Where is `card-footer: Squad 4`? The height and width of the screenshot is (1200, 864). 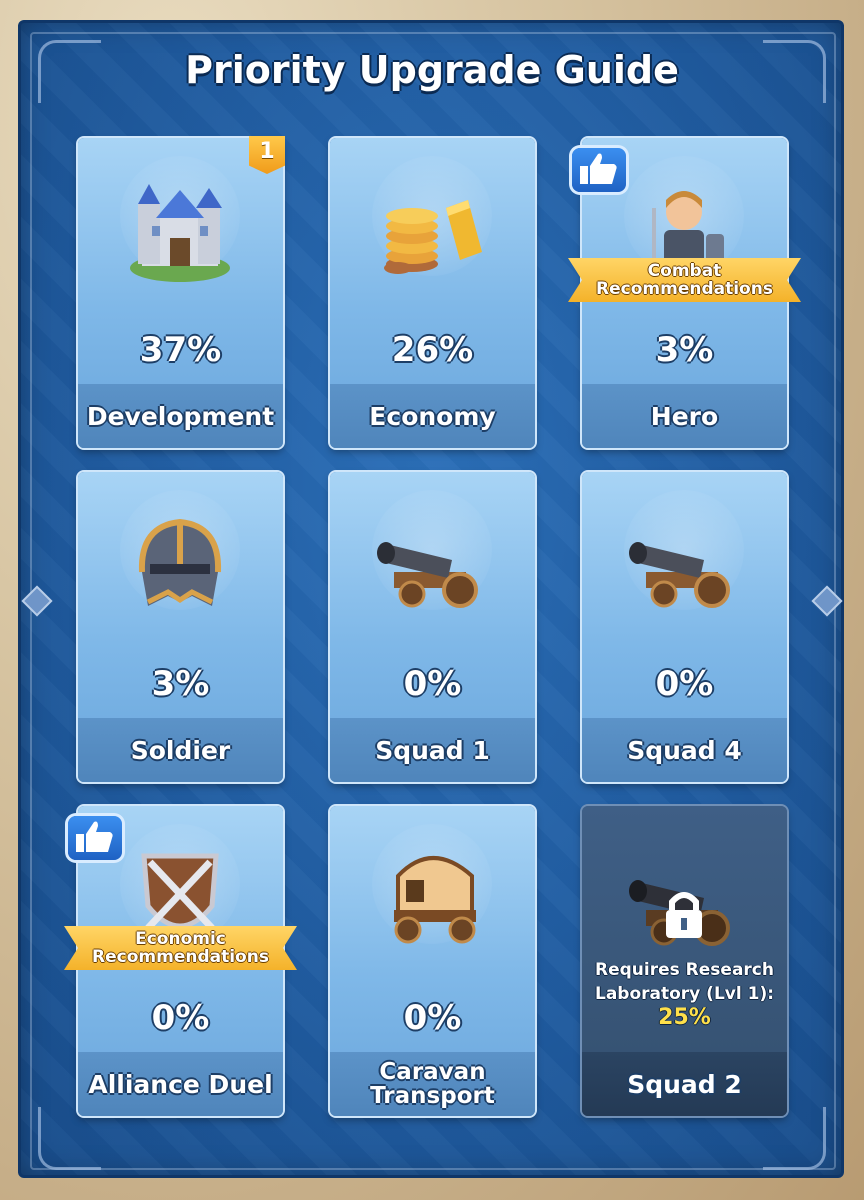 card-footer: Squad 4 is located at coordinates (684, 750).